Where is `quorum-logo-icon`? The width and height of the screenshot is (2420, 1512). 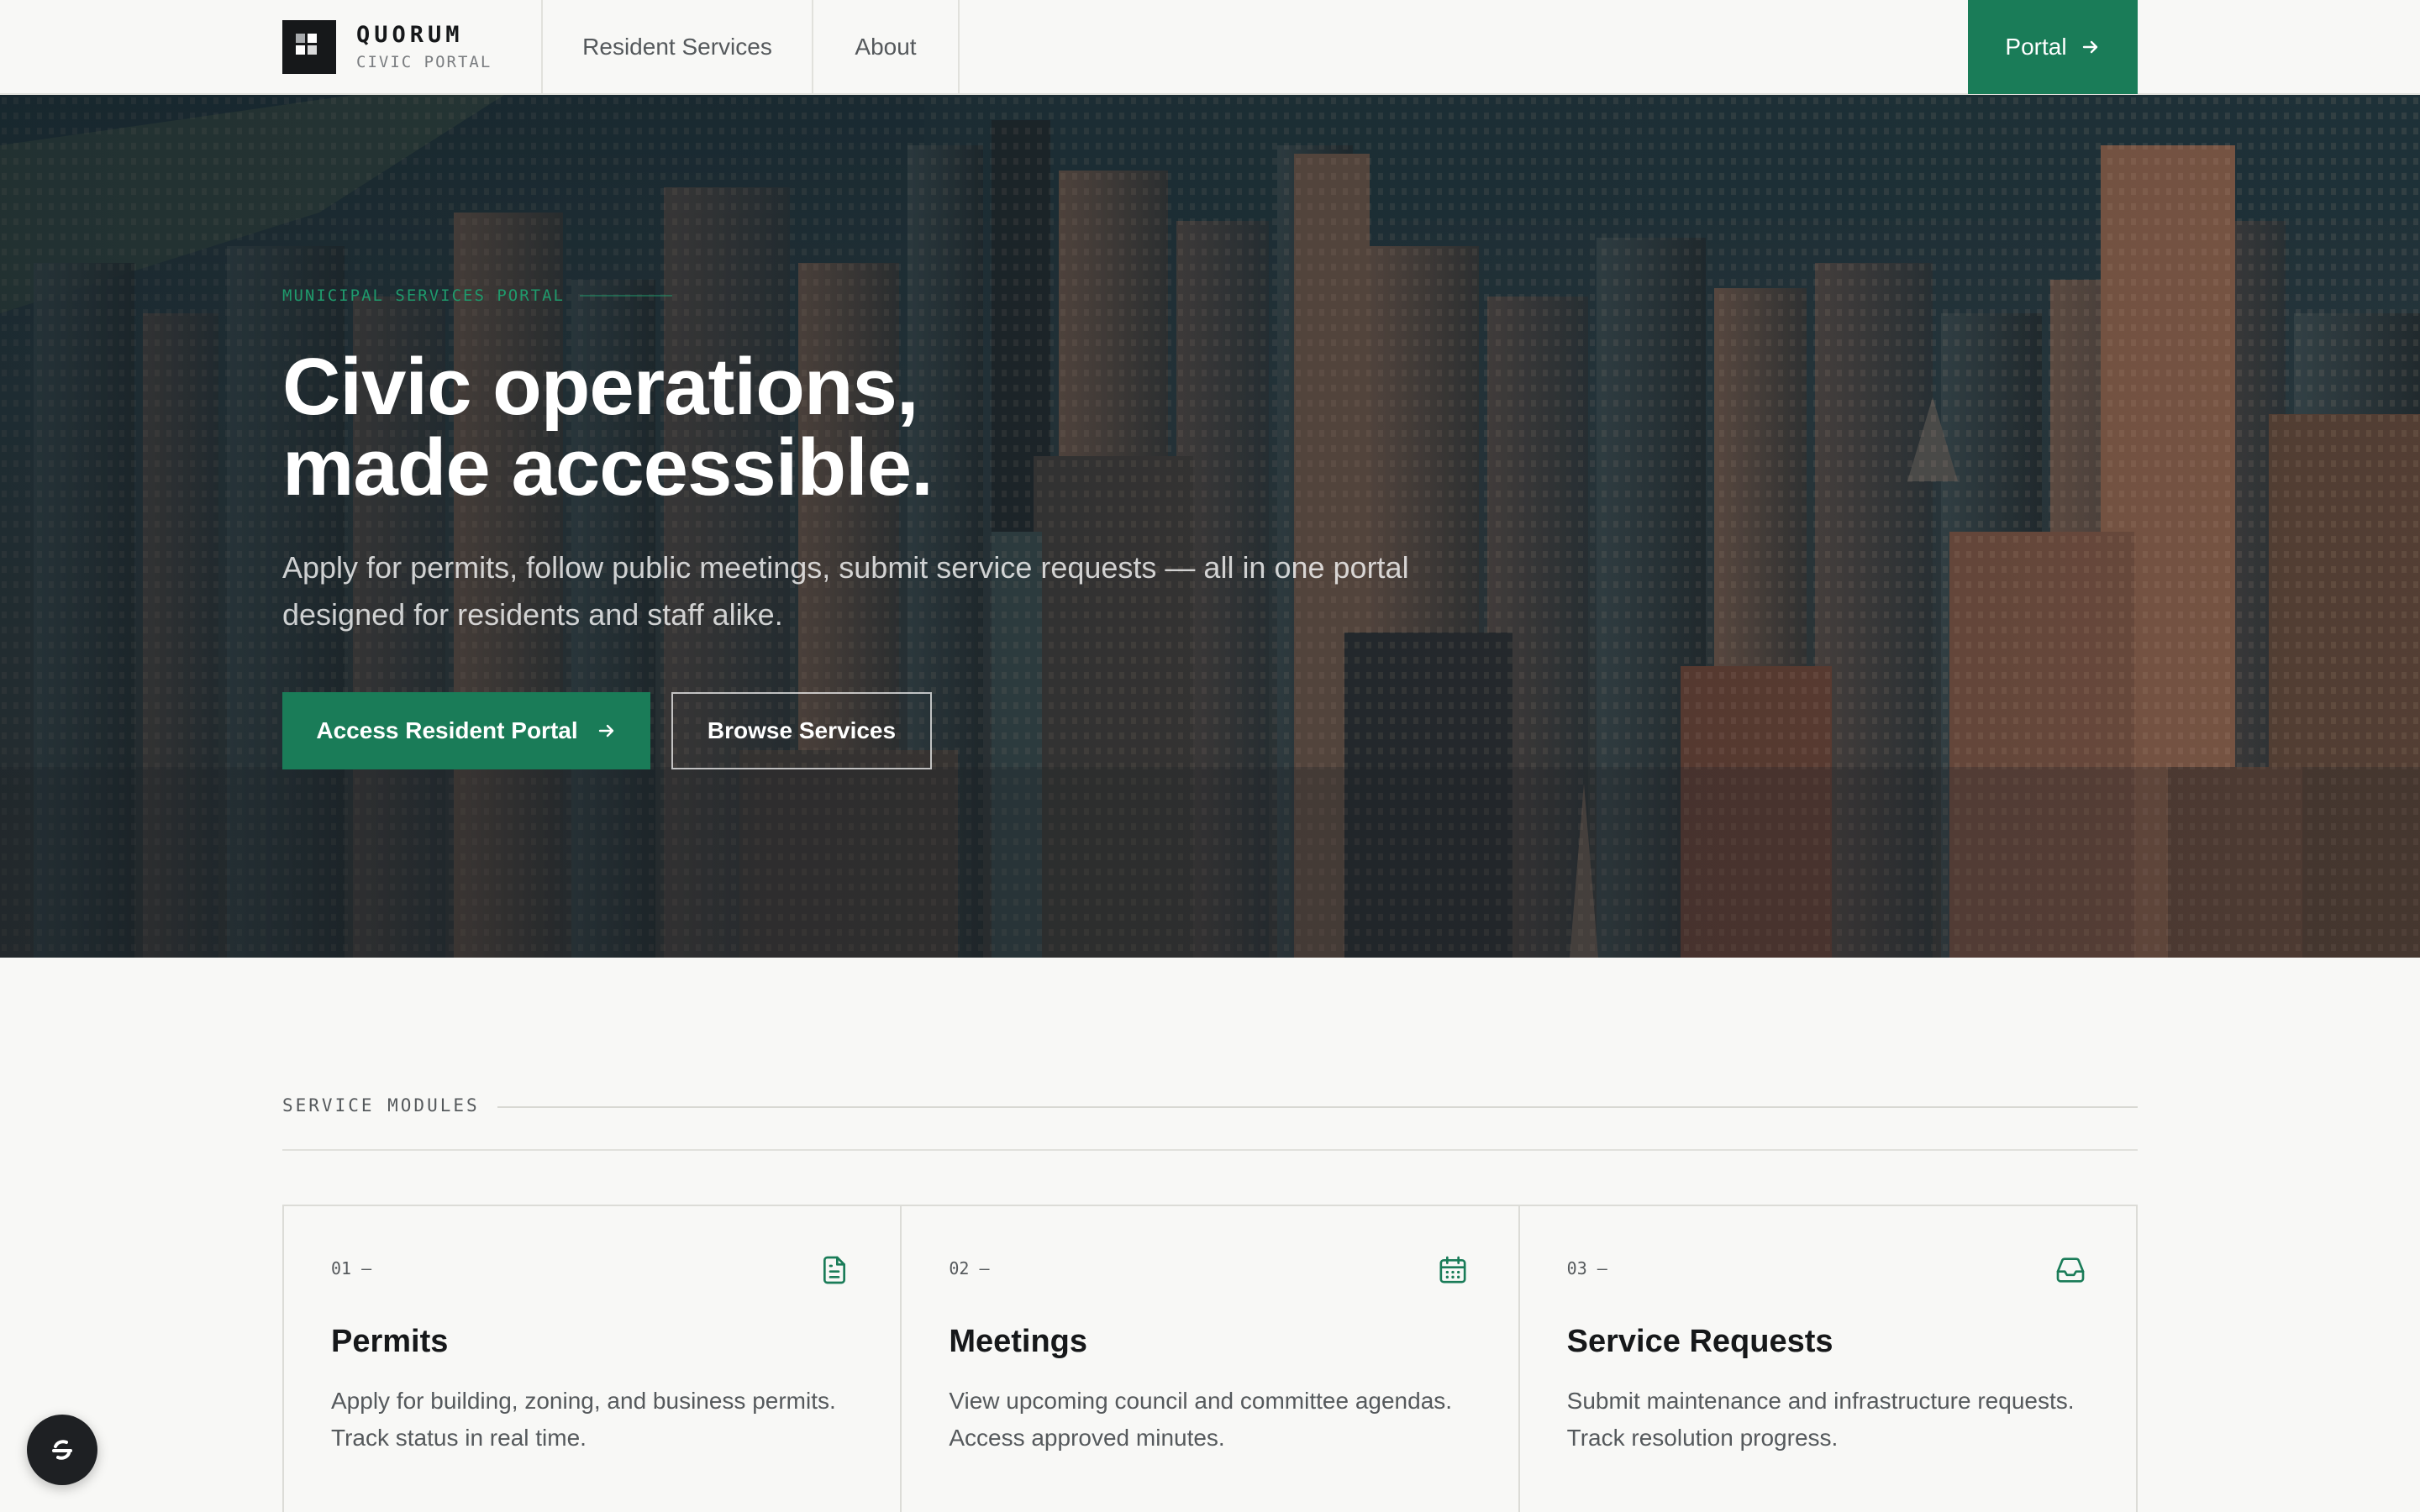 quorum-logo-icon is located at coordinates (309, 47).